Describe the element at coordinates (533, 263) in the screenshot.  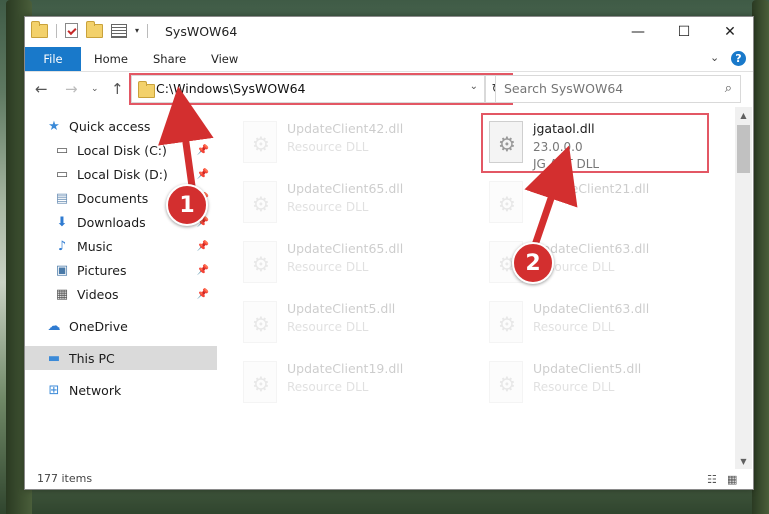
I see `callout-2: 2` at that location.